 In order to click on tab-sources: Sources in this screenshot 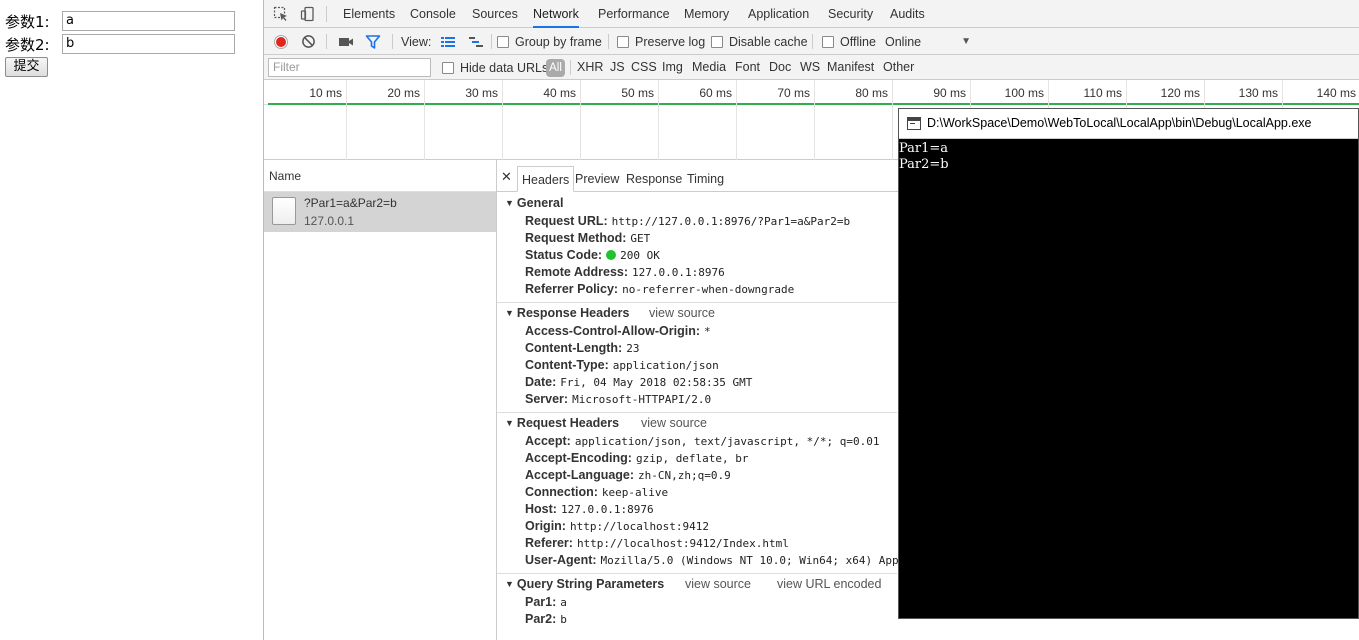, I will do `click(495, 14)`.